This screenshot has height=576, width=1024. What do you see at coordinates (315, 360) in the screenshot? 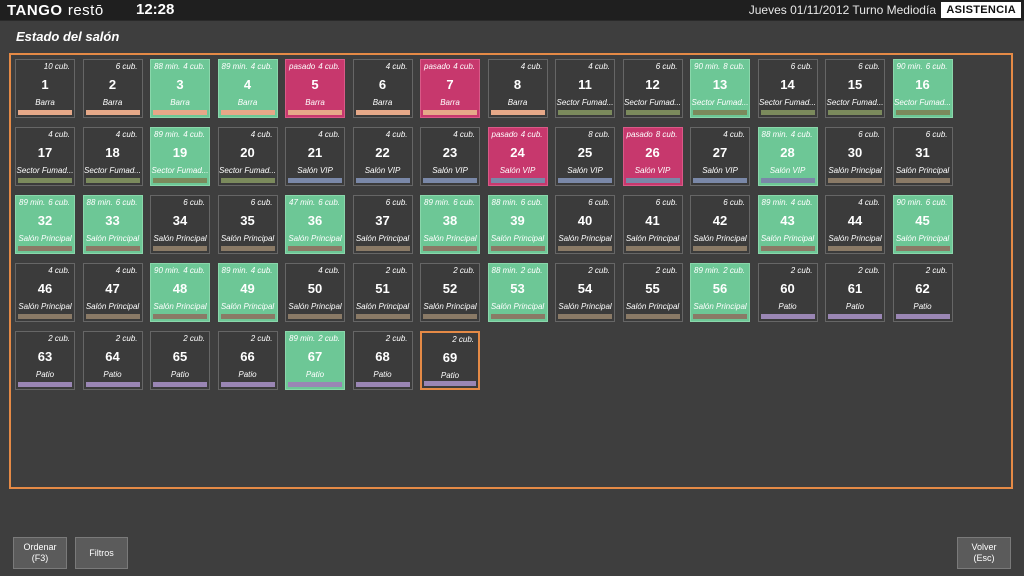
I see `table-tile: 89 min. 2 cub. 67 Patio` at bounding box center [315, 360].